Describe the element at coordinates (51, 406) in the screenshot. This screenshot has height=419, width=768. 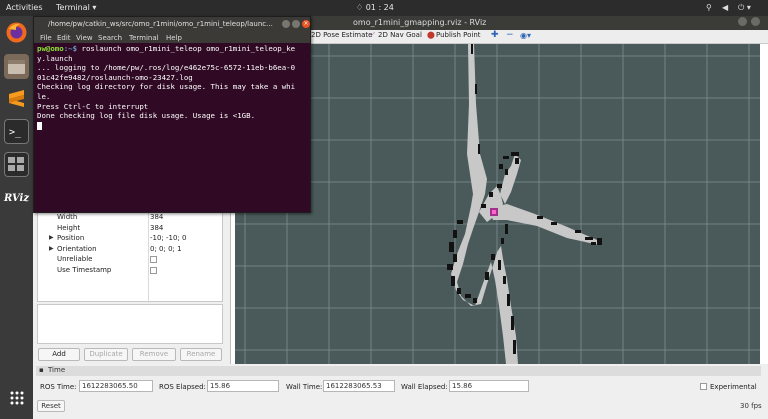
I see `reset-button: Reset` at that location.